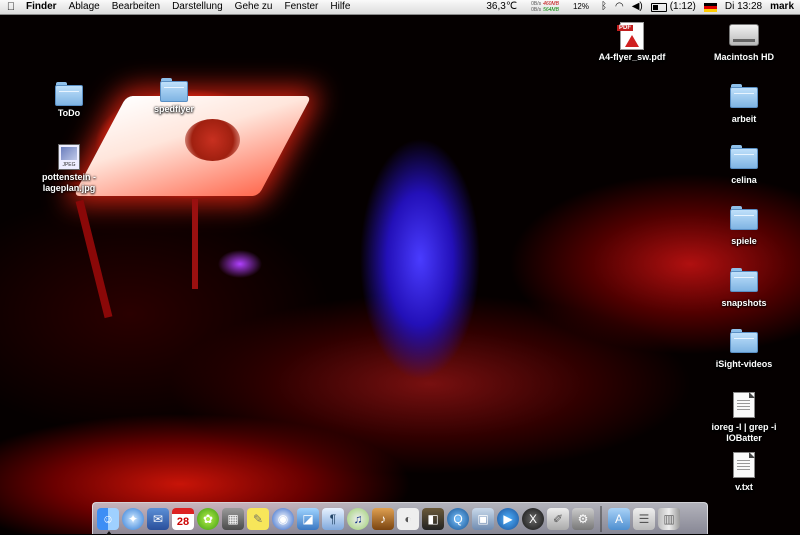  Describe the element at coordinates (536, 10) in the screenshot. I see `net-out: 0B/s` at that location.